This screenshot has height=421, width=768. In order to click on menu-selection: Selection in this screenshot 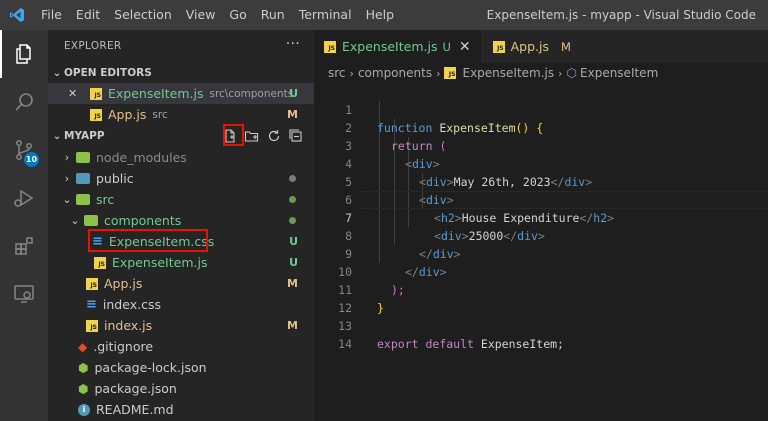, I will do `click(143, 15)`.